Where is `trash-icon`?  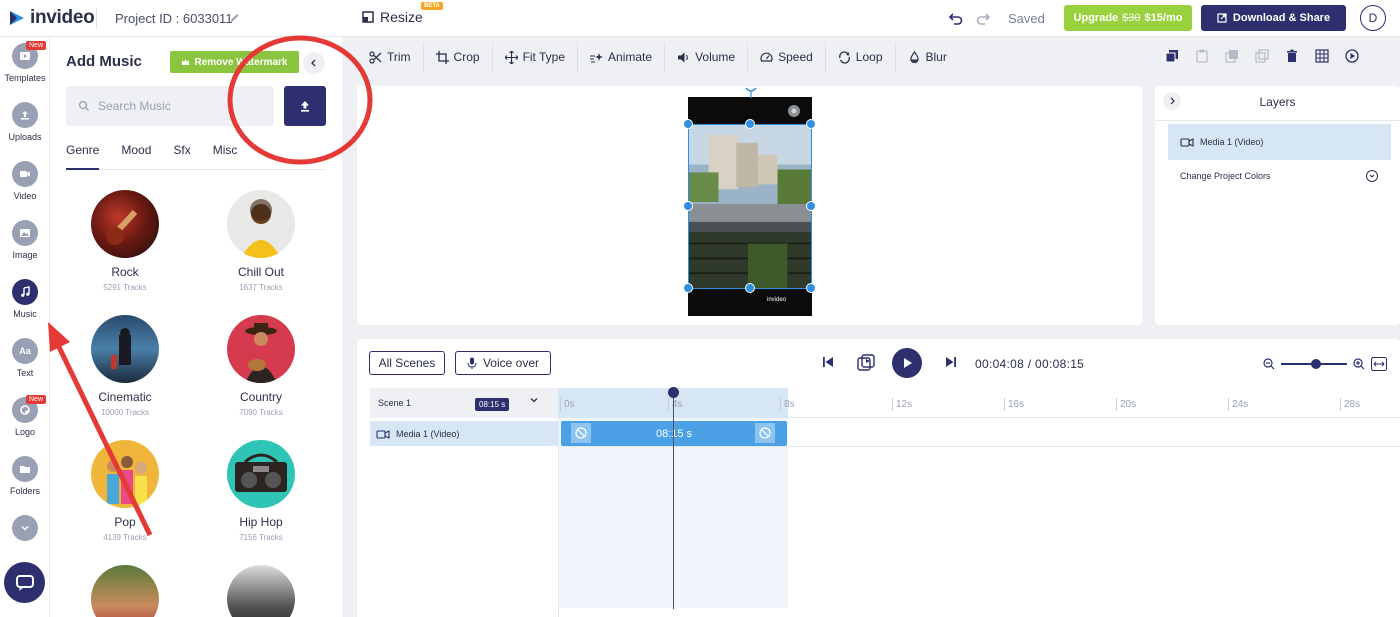
trash-icon is located at coordinates (1292, 56).